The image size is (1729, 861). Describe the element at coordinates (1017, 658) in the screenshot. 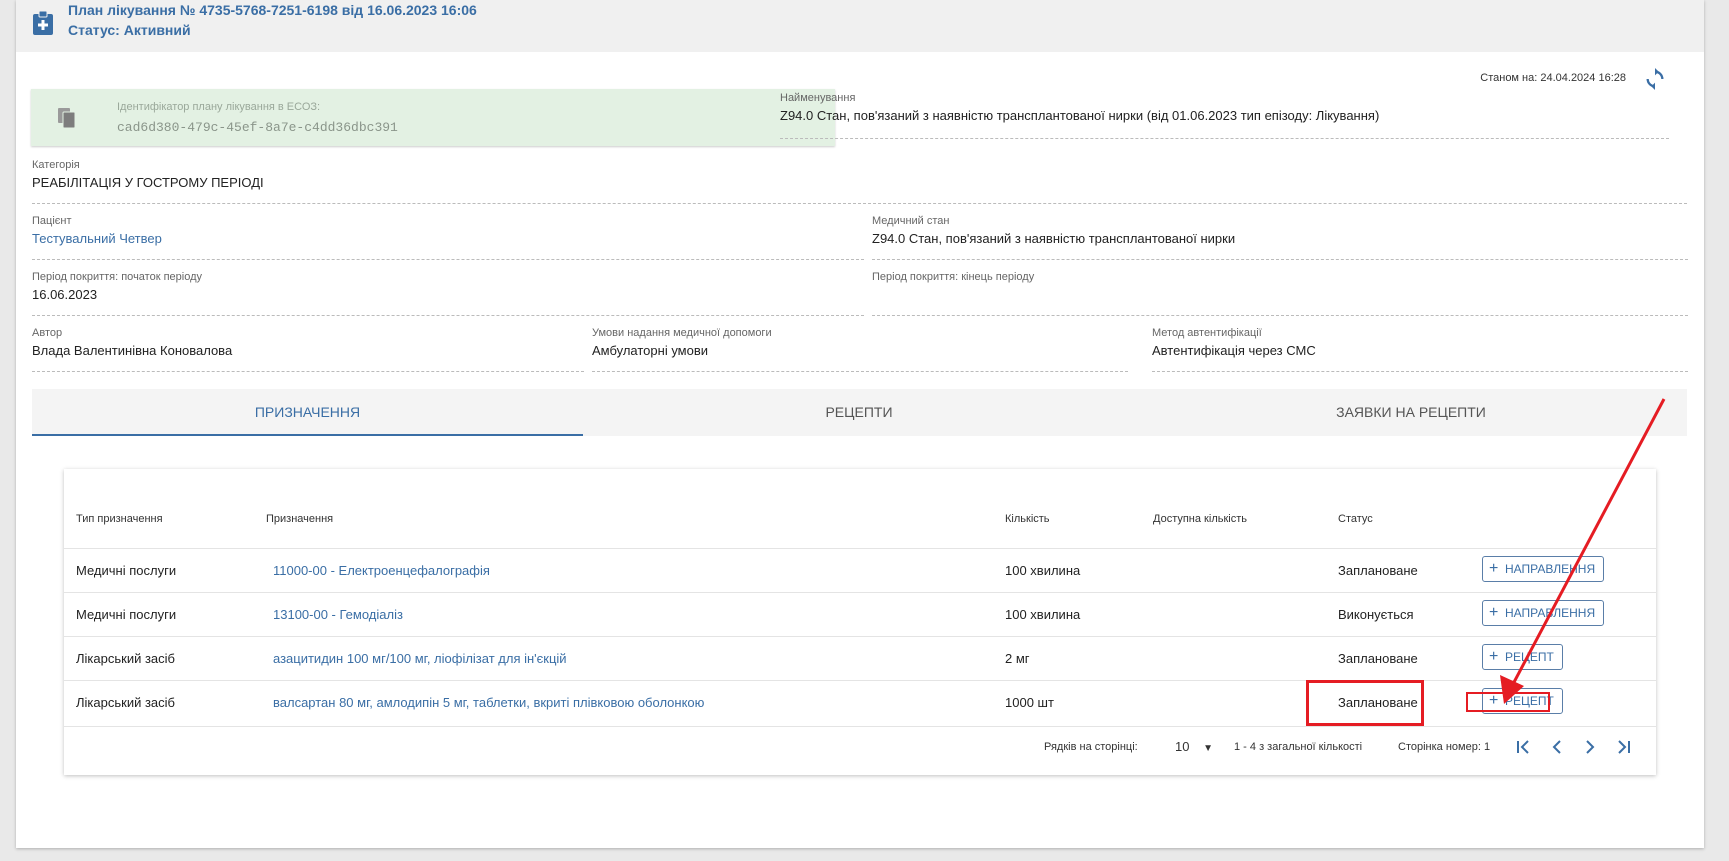

I see `cell-qty: 2 мг` at that location.